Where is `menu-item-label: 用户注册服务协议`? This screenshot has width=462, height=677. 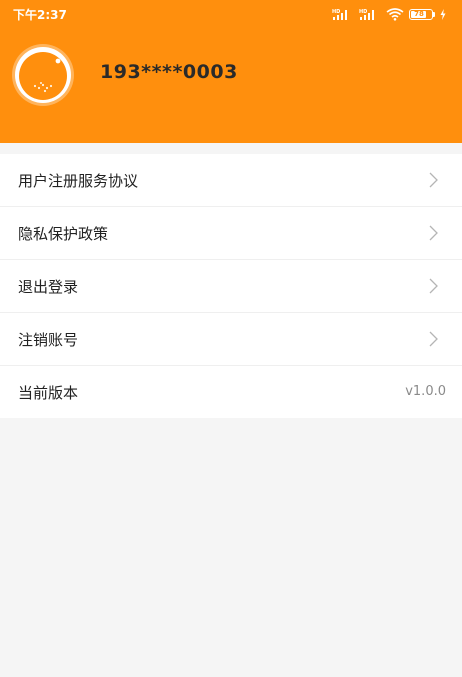
menu-item-label: 用户注册服务协议 is located at coordinates (78, 181).